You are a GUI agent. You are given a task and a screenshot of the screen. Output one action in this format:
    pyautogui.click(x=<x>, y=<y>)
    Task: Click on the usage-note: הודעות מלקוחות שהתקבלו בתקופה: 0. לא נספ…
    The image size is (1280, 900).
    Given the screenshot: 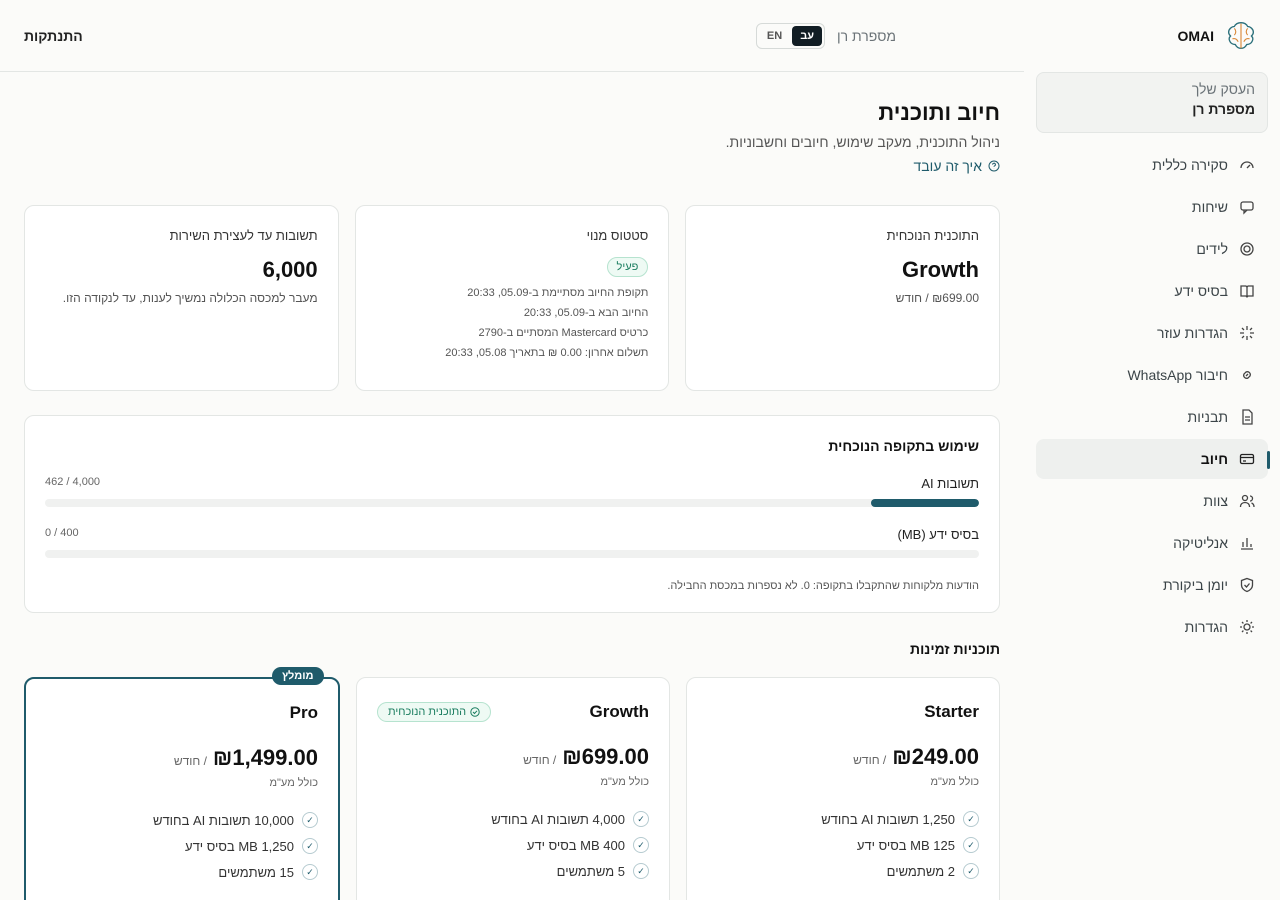 What is the action you would take?
    pyautogui.click(x=823, y=586)
    